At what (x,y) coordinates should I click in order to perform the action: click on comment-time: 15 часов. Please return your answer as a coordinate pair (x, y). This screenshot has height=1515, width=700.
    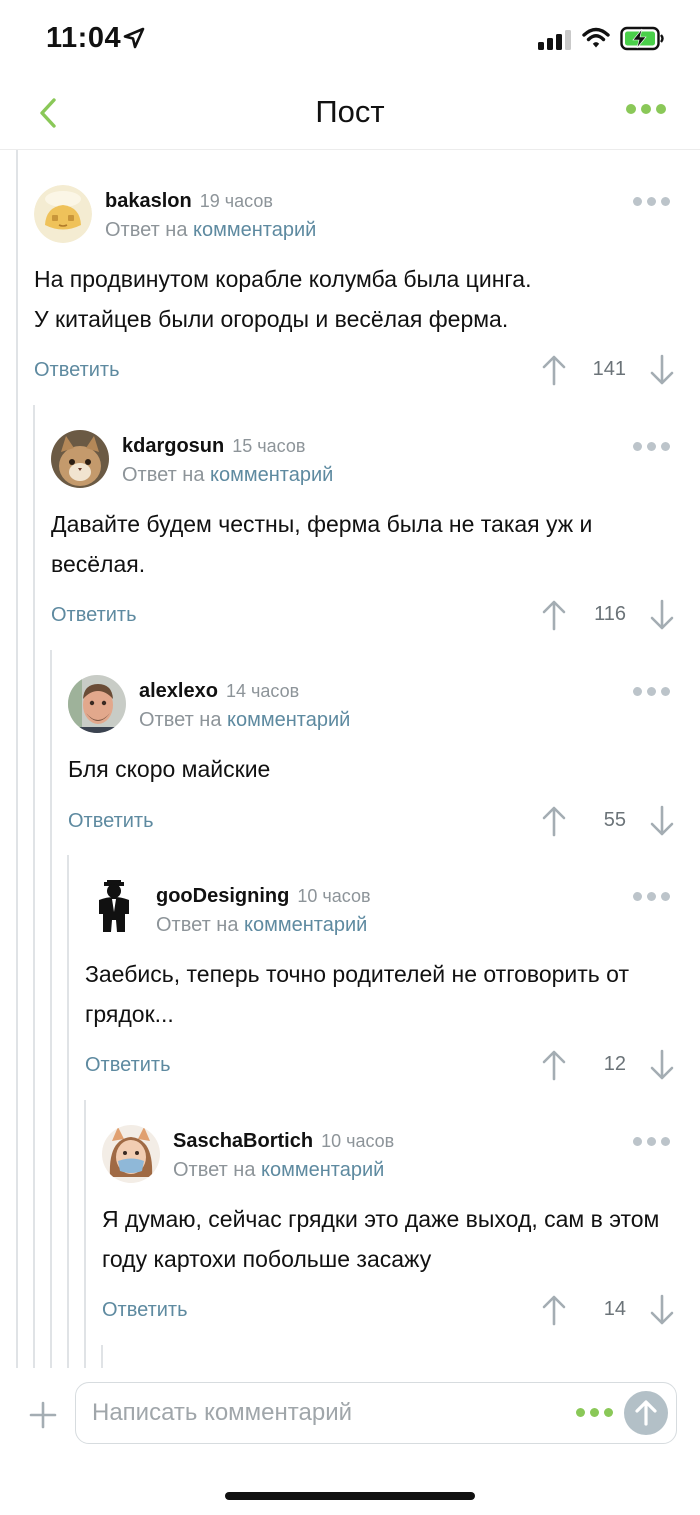
    Looking at the image, I should click on (269, 446).